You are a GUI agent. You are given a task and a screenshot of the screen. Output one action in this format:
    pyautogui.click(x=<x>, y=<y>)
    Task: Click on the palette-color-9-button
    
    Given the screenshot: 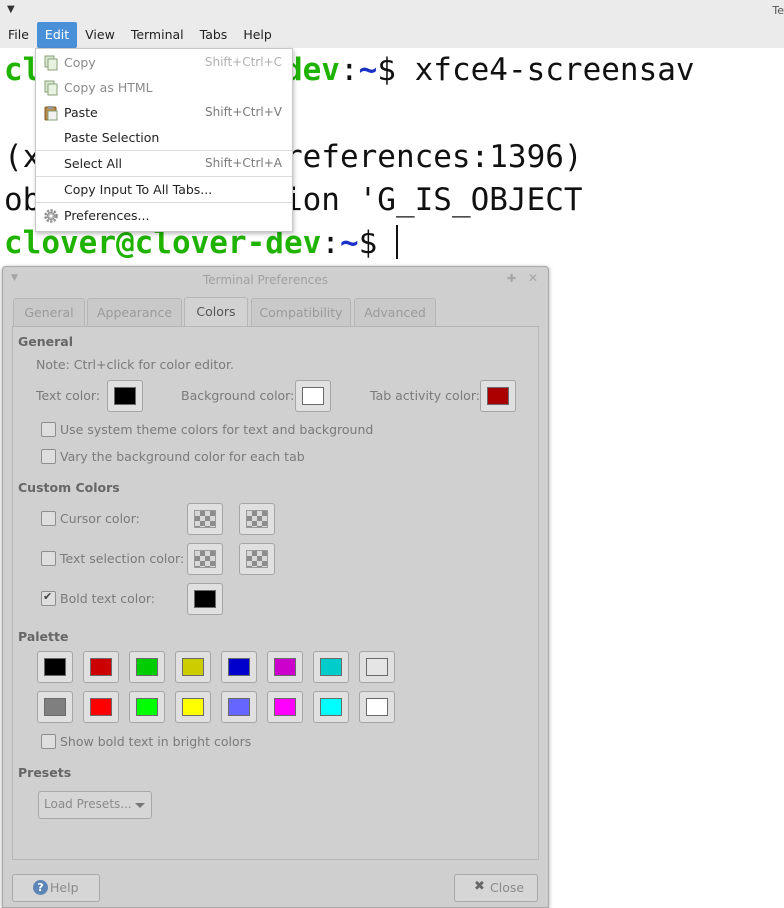 What is the action you would take?
    pyautogui.click(x=101, y=707)
    